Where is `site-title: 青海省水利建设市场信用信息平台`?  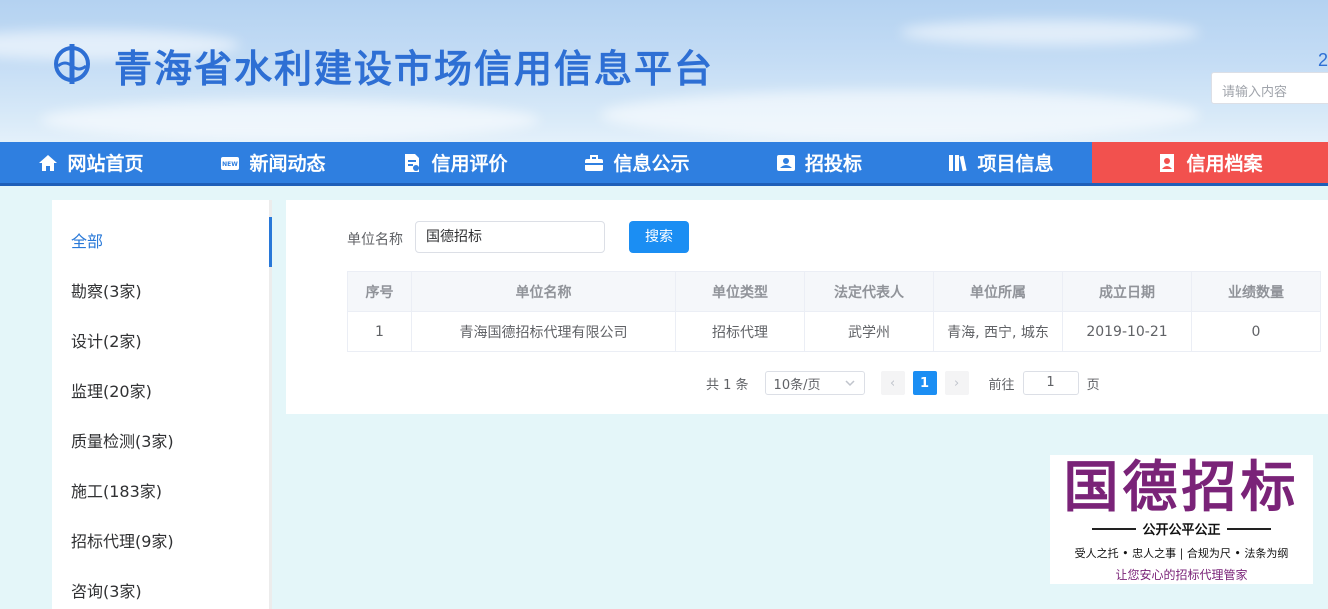 site-title: 青海省水利建设市场信用信息平台 is located at coordinates (414, 69).